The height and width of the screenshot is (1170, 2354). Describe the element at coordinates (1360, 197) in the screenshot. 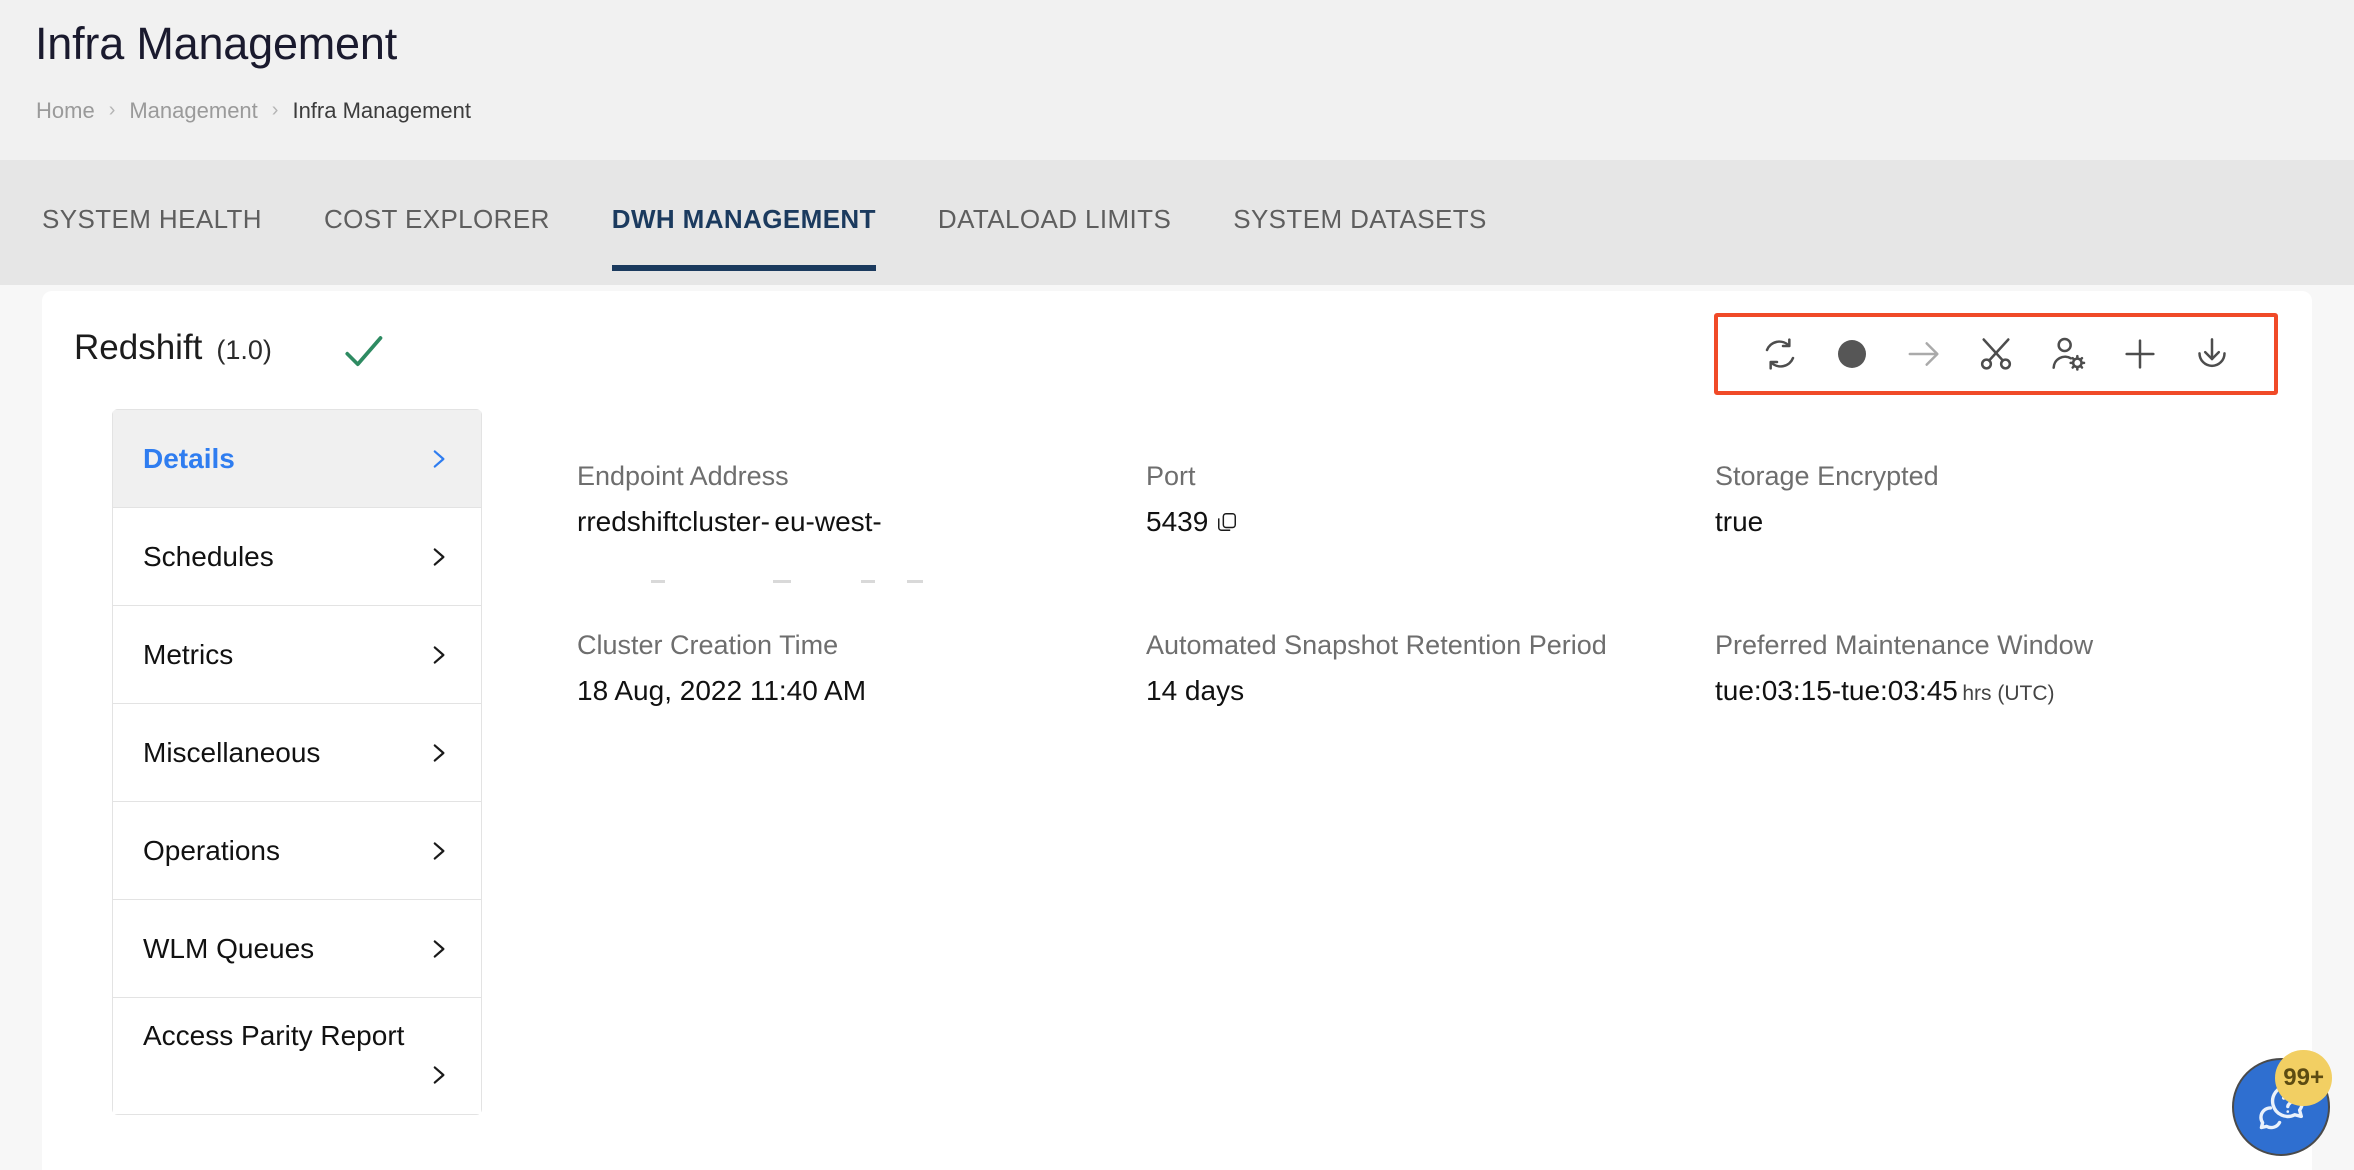

I see `tab-system-datasets: SYSTEM DATASETS` at that location.